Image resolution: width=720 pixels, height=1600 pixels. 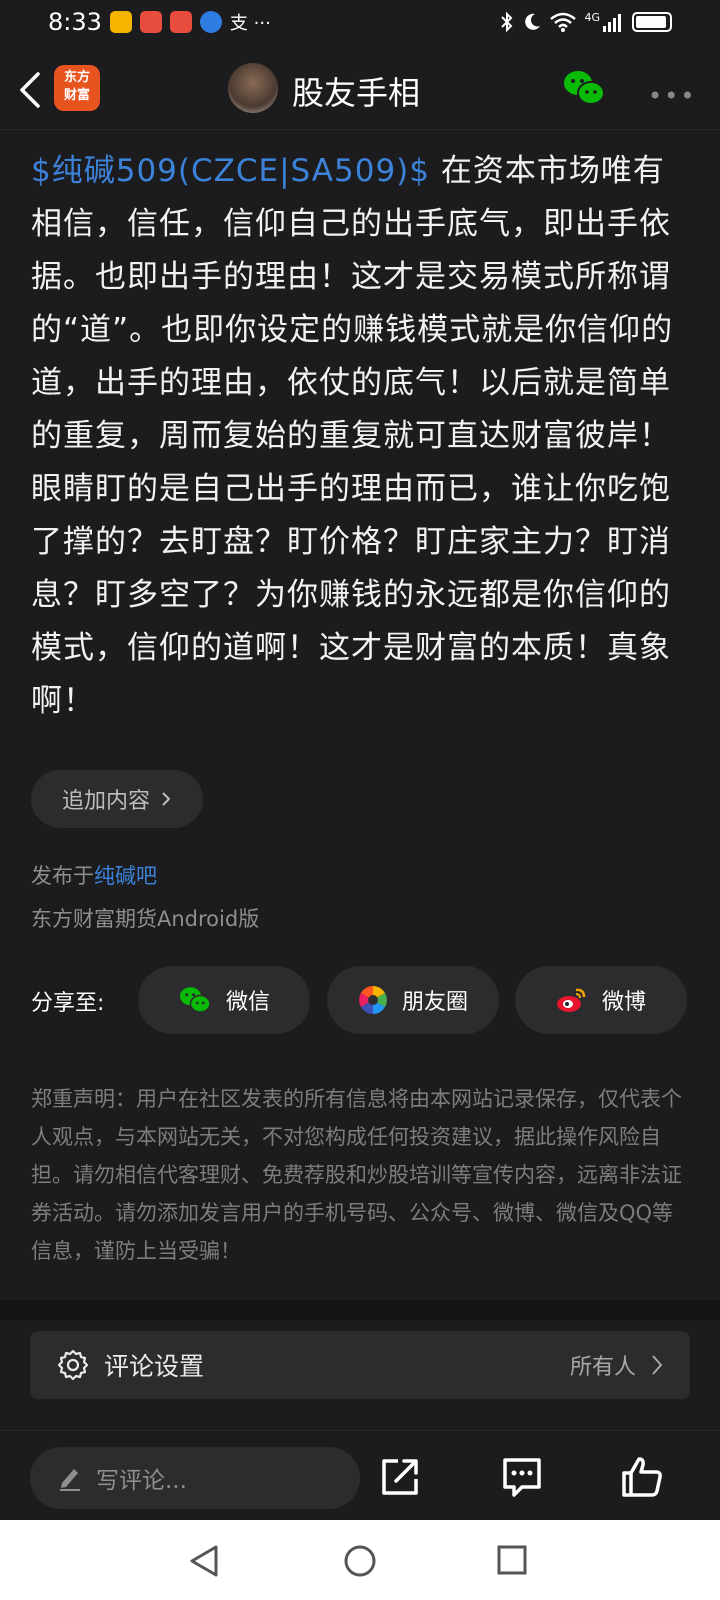 I want to click on status-left: 8:33 支 ···, so click(x=159, y=22).